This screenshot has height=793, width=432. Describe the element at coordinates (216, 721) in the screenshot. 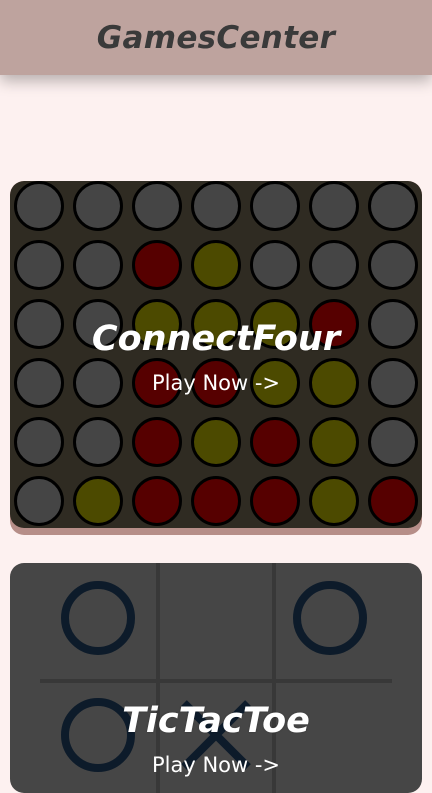

I see `tic-tac-toe-title: TicTacToe` at that location.